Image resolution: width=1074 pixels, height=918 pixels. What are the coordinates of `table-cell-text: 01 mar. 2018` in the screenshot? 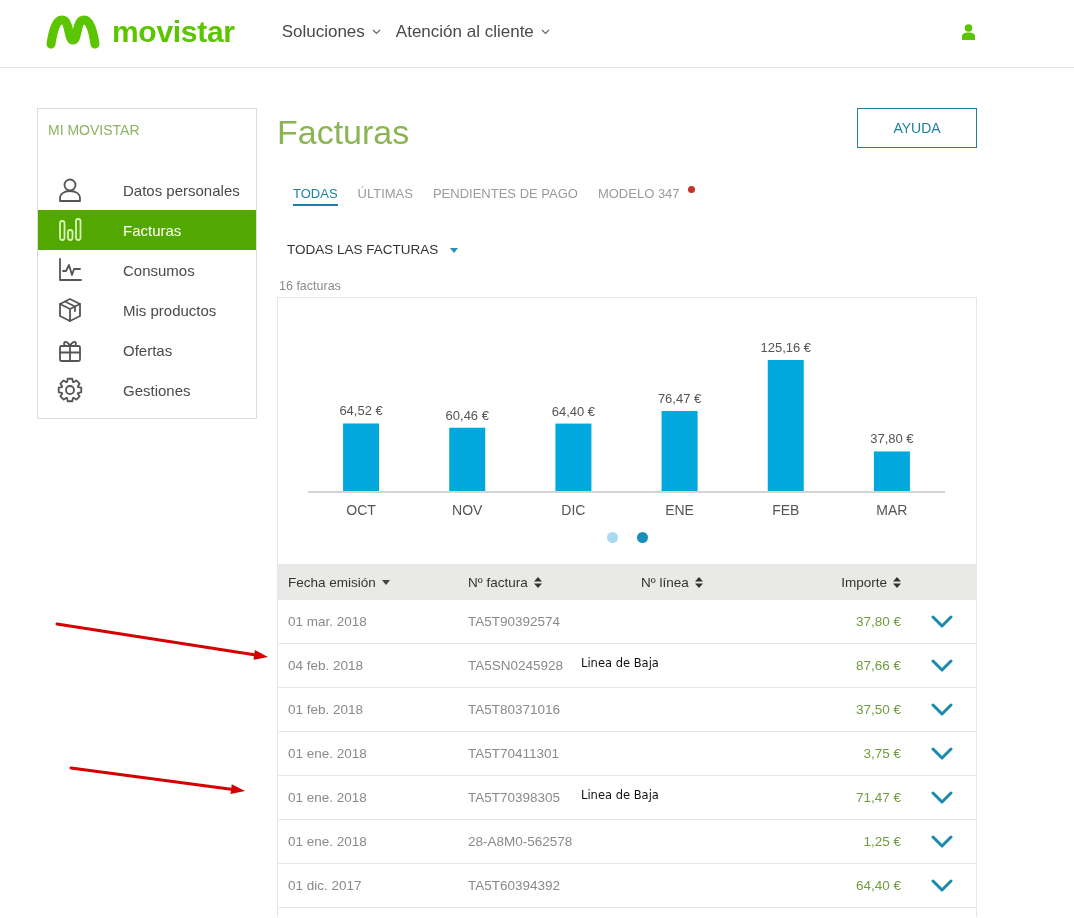 It's located at (328, 621).